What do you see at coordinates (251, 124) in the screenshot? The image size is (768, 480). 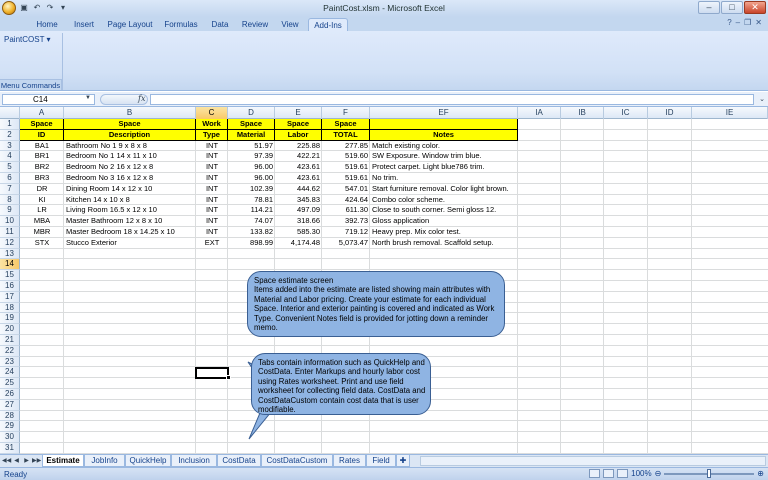 I see `header-cell-space-material-1: Space` at bounding box center [251, 124].